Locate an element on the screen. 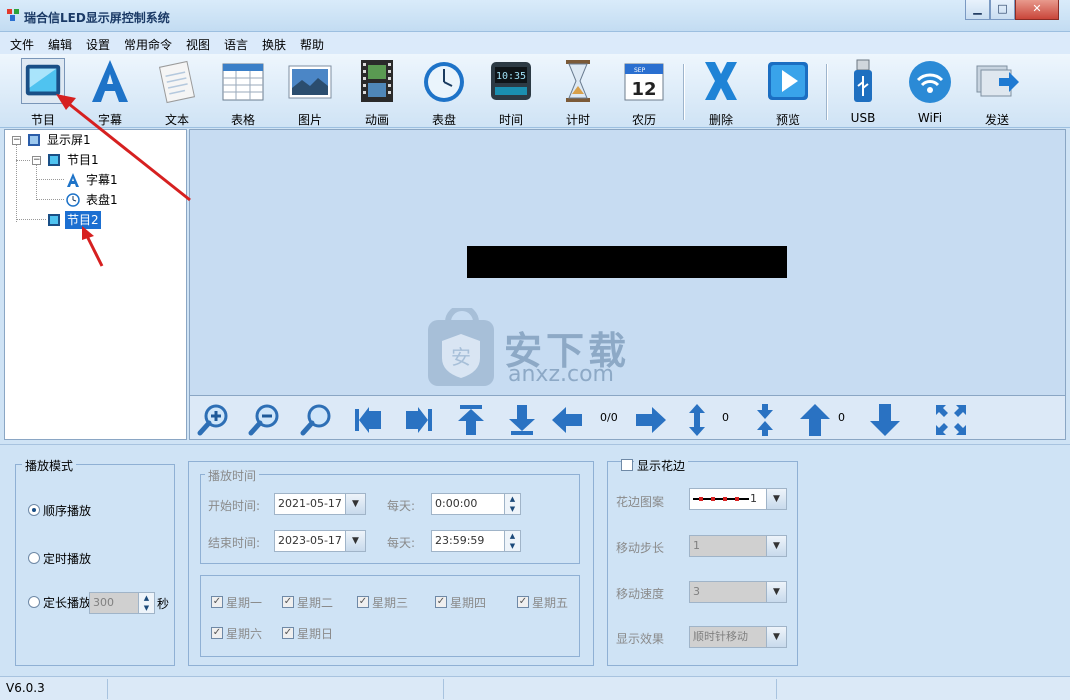 The height and width of the screenshot is (700, 1070). weekday-checkbox-fri: ✓ is located at coordinates (523, 602).